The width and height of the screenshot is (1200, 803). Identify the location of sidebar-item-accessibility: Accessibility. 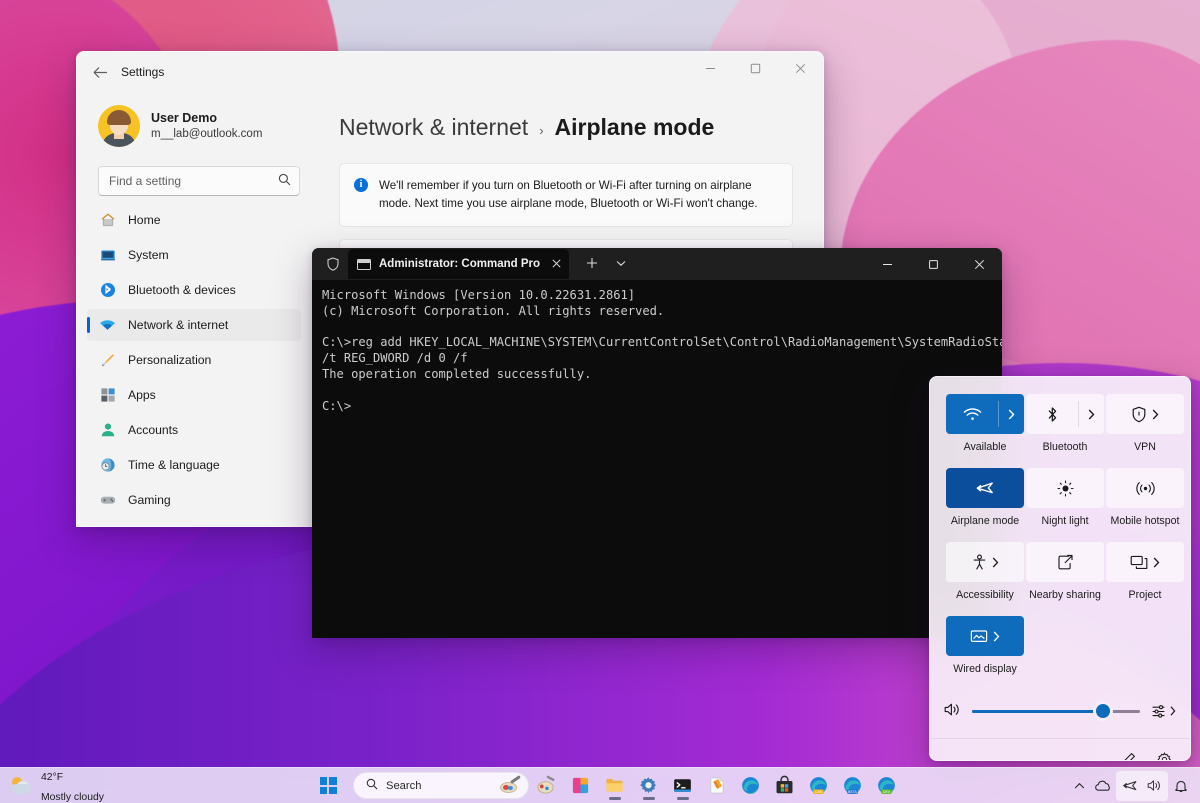
(194, 522).